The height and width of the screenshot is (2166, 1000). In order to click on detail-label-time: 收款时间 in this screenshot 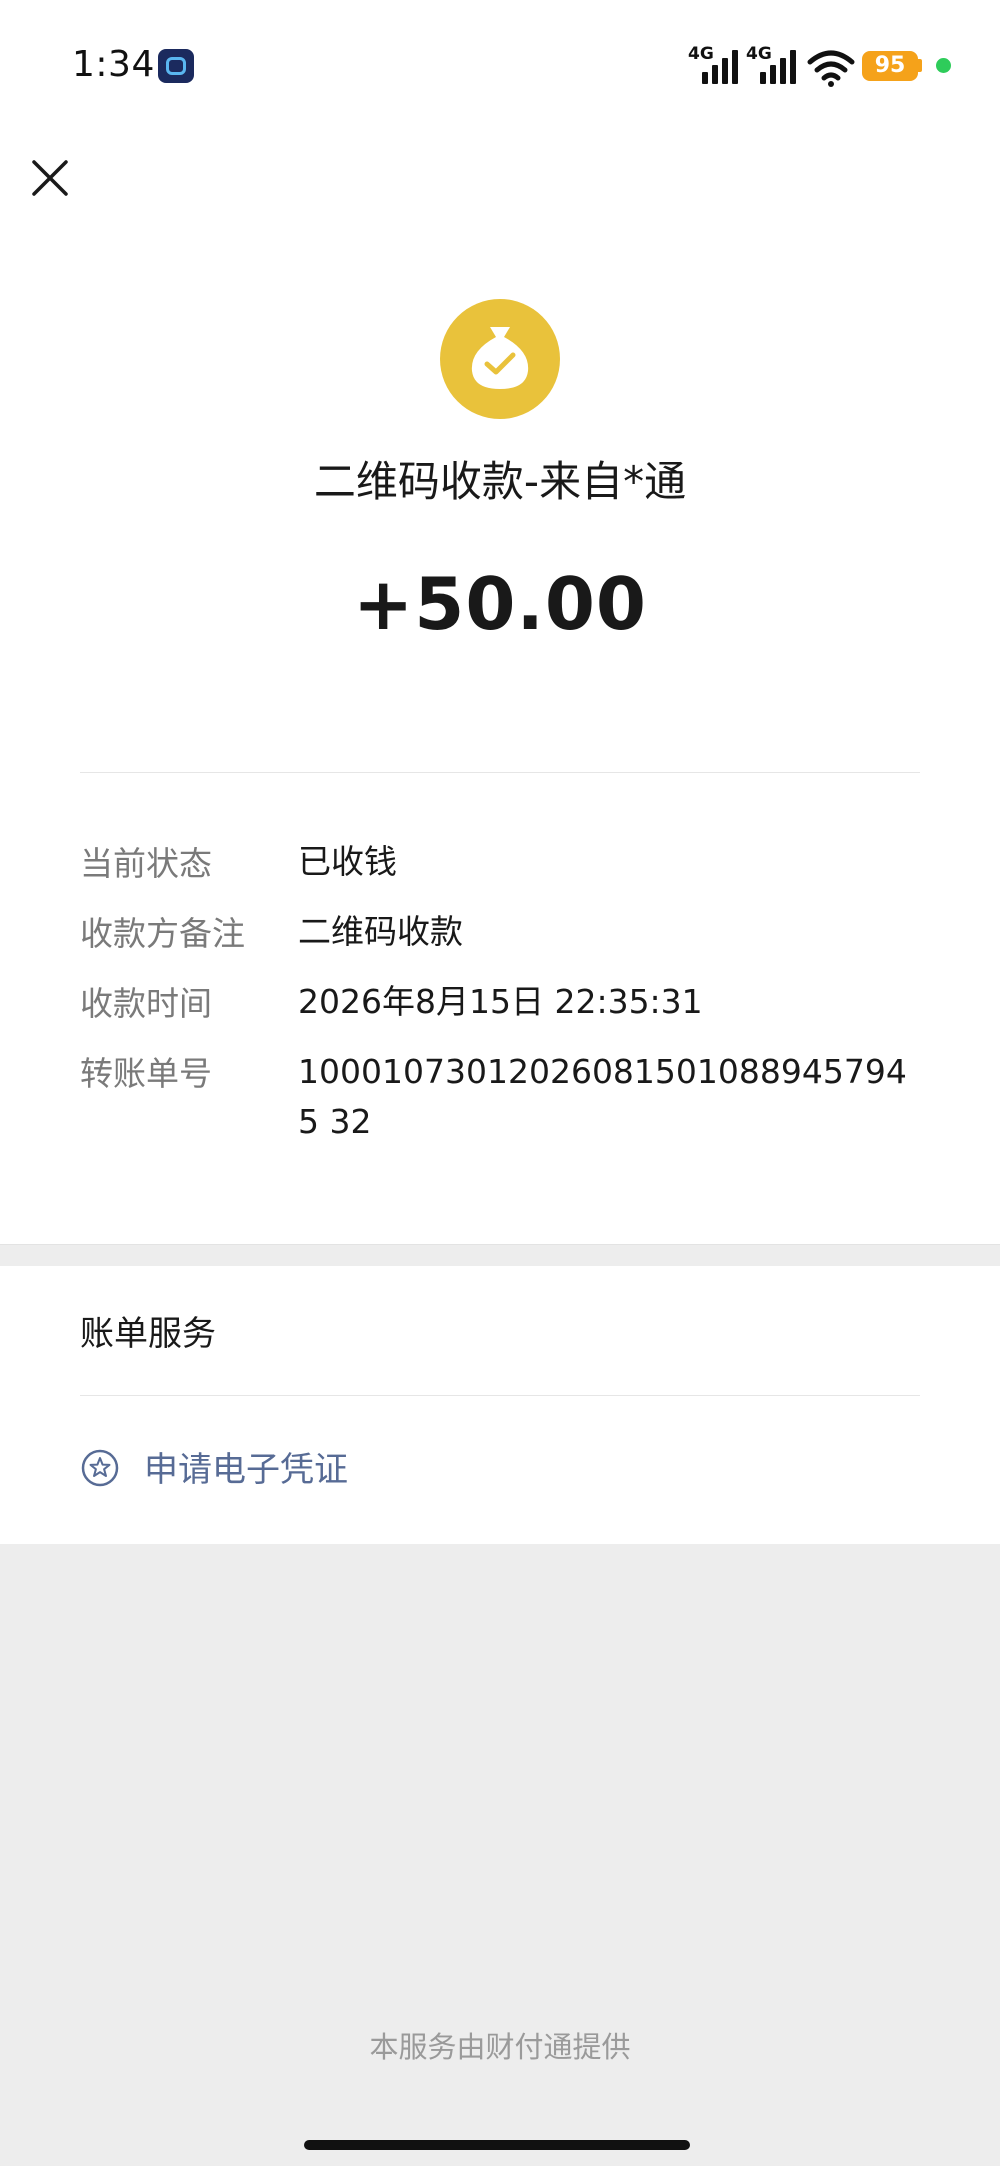, I will do `click(146, 1003)`.